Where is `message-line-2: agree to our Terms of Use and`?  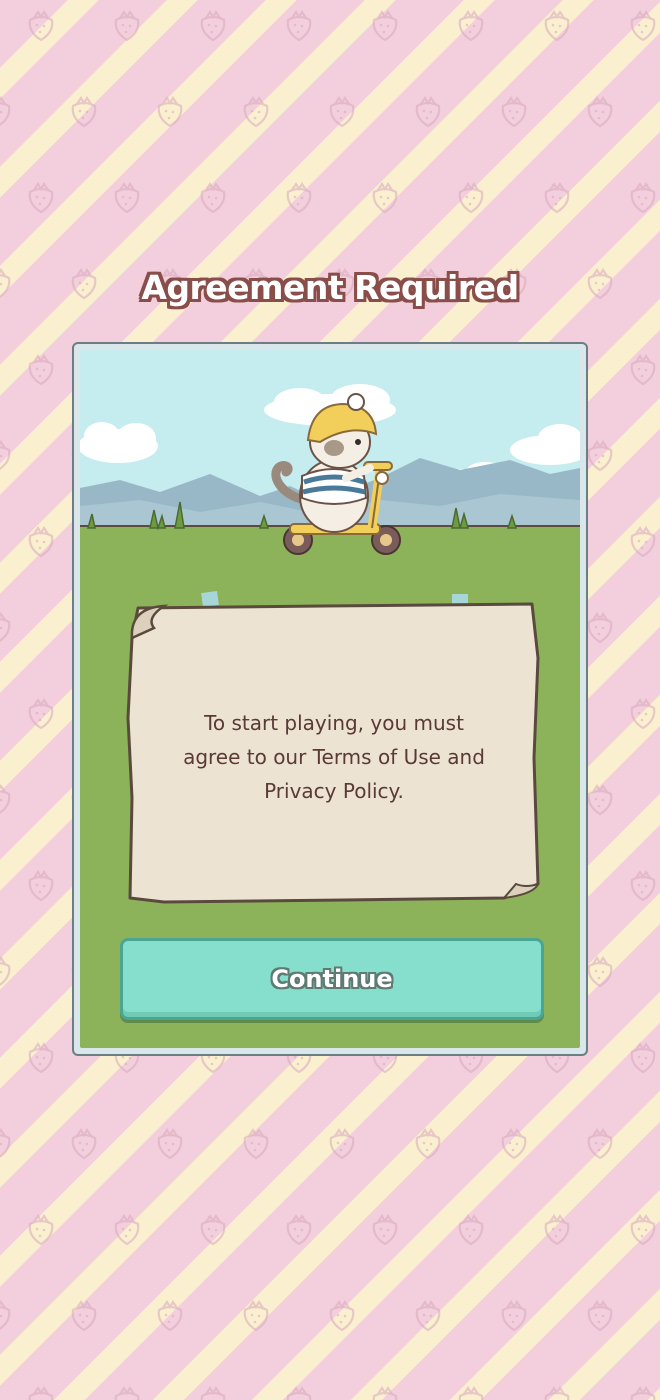
message-line-2: agree to our Terms of Use and is located at coordinates (334, 757).